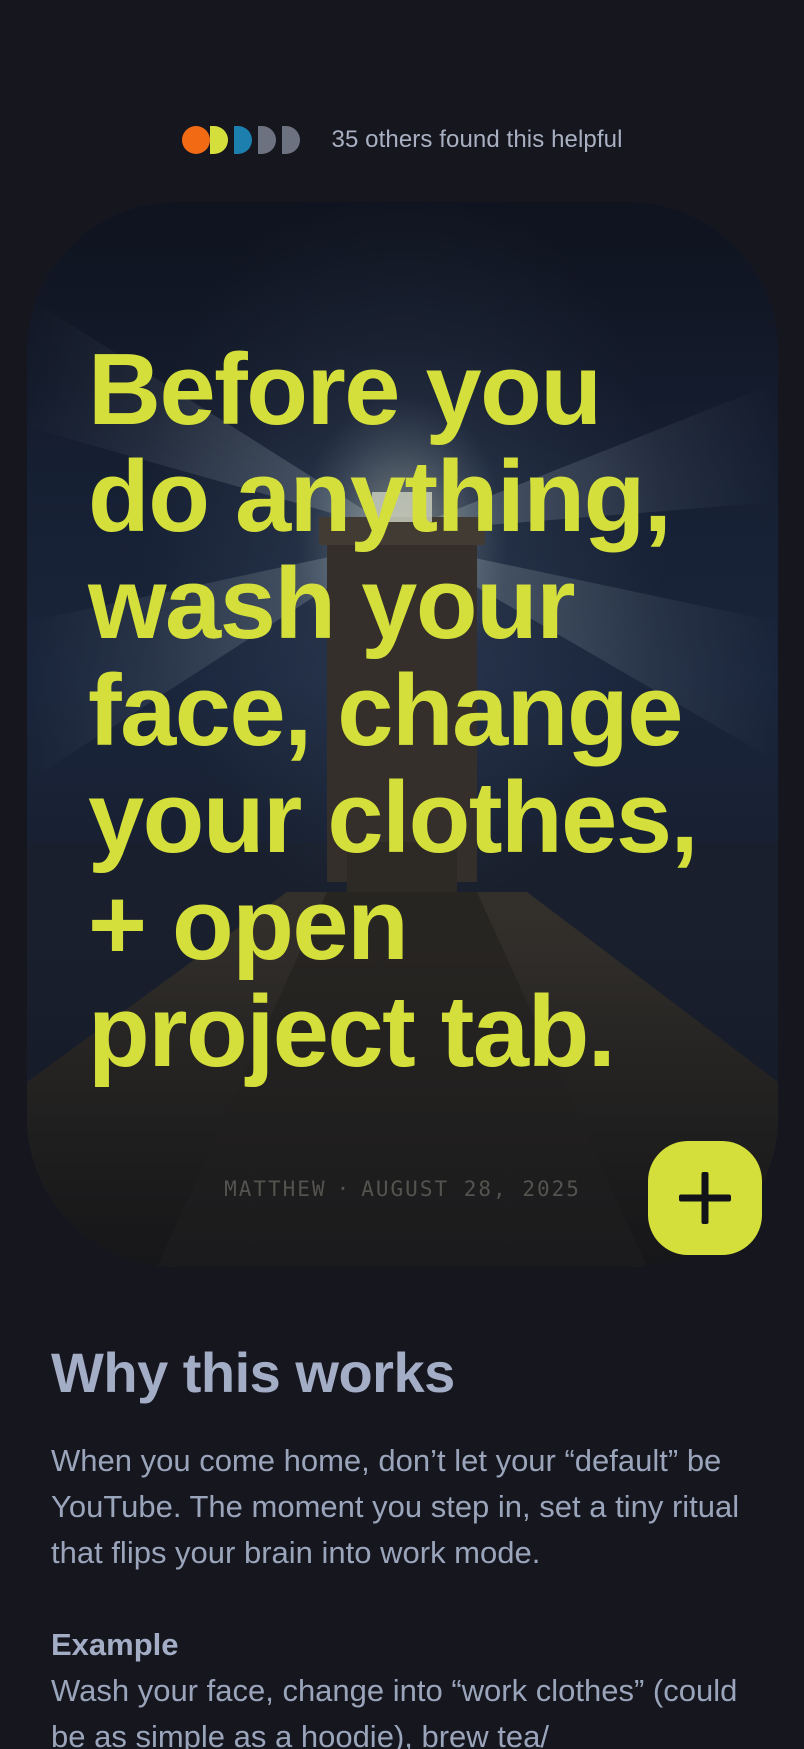  I want to click on section-title: Why this works, so click(253, 1372).